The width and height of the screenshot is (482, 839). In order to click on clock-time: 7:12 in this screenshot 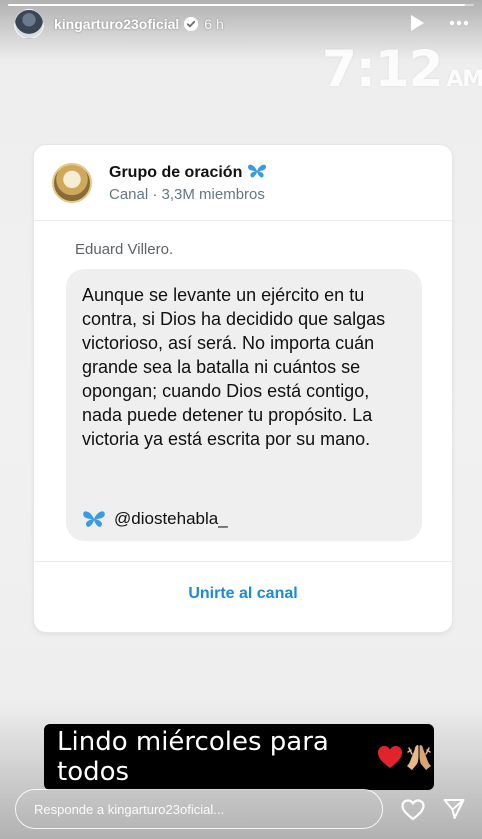, I will do `click(382, 69)`.